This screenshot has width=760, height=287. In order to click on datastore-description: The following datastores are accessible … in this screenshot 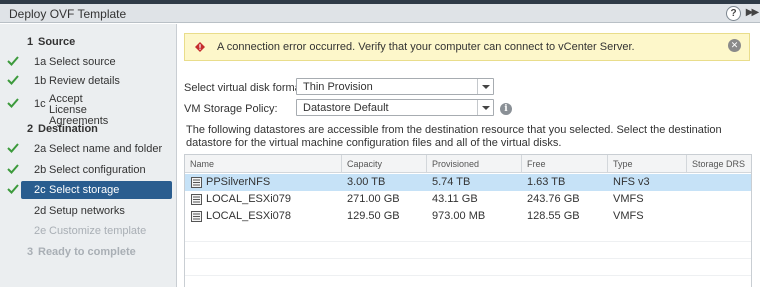, I will do `click(454, 136)`.